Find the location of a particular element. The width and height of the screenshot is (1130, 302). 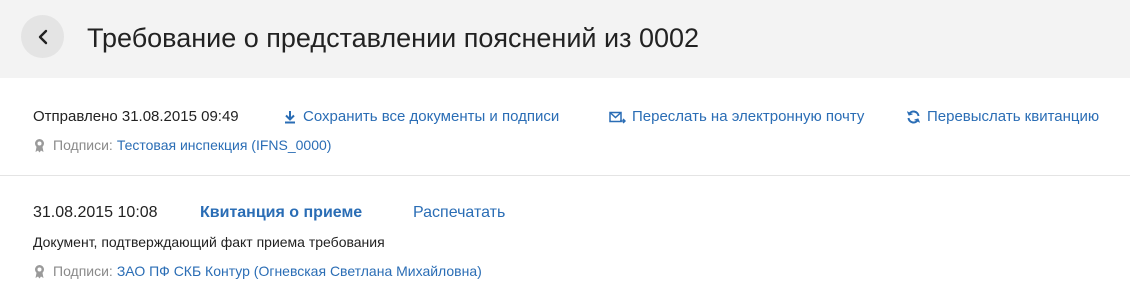

download-icon is located at coordinates (290, 117).